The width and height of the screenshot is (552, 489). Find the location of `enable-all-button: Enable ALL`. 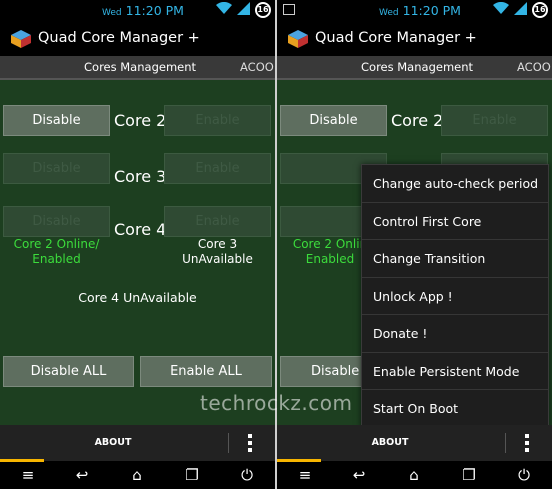

enable-all-button: Enable ALL is located at coordinates (206, 371).